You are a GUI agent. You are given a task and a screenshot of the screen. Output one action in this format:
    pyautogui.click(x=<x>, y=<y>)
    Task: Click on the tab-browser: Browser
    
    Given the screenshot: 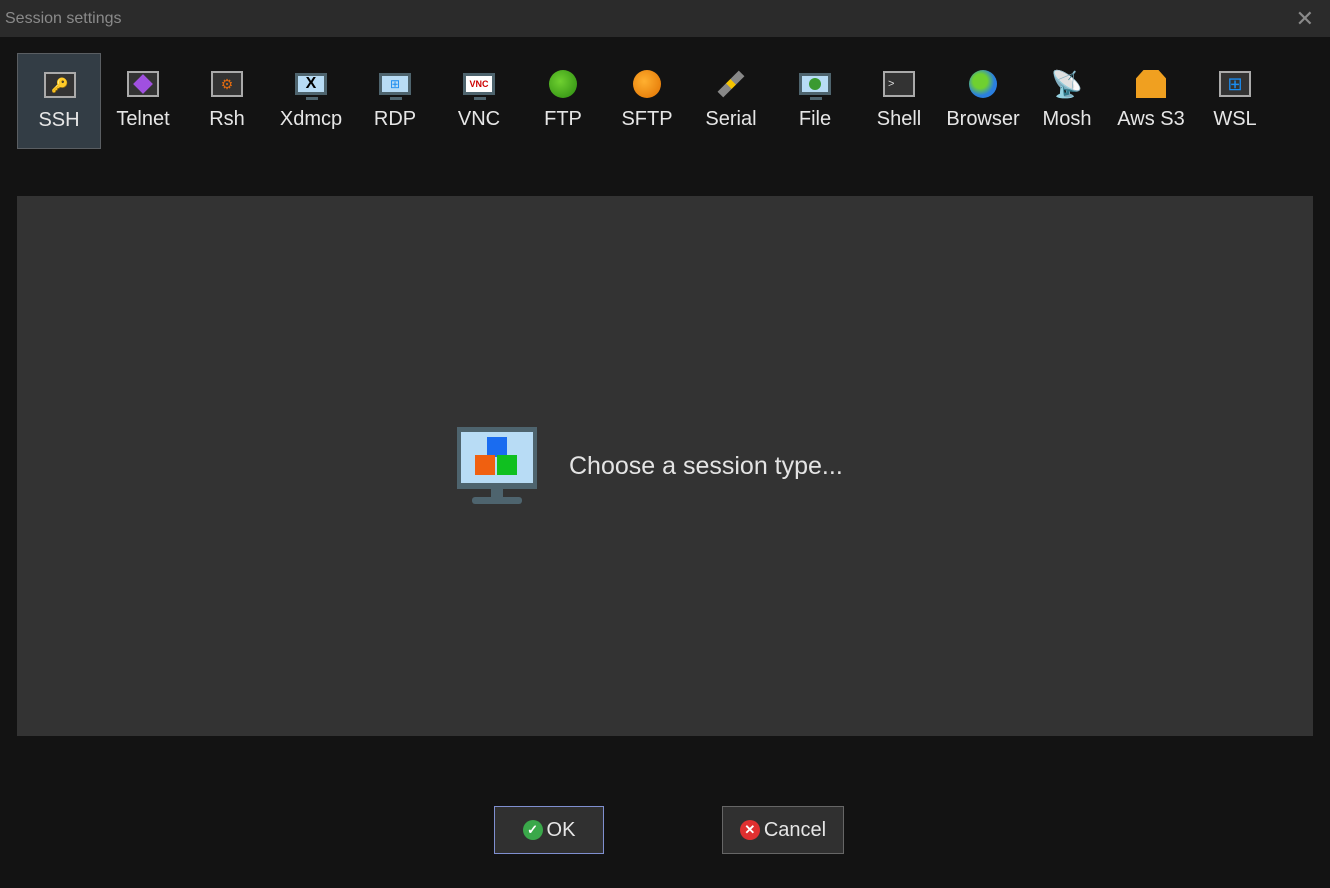 What is the action you would take?
    pyautogui.click(x=983, y=101)
    